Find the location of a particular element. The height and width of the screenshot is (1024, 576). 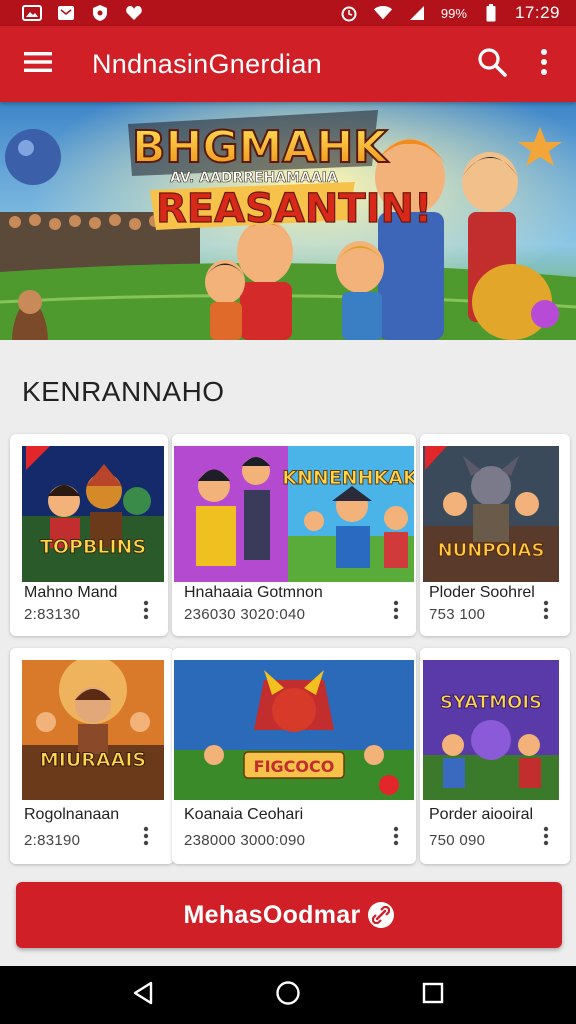

wifi-icon is located at coordinates (383, 13).